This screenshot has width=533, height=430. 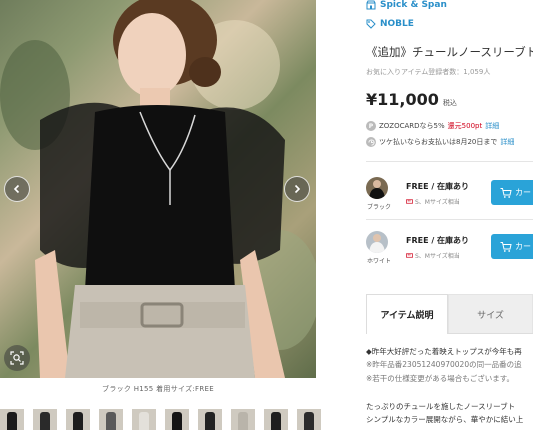 I want to click on tsuke-promo: ツケ払いならお支払いは8月20日まで 詳細, so click(x=440, y=142).